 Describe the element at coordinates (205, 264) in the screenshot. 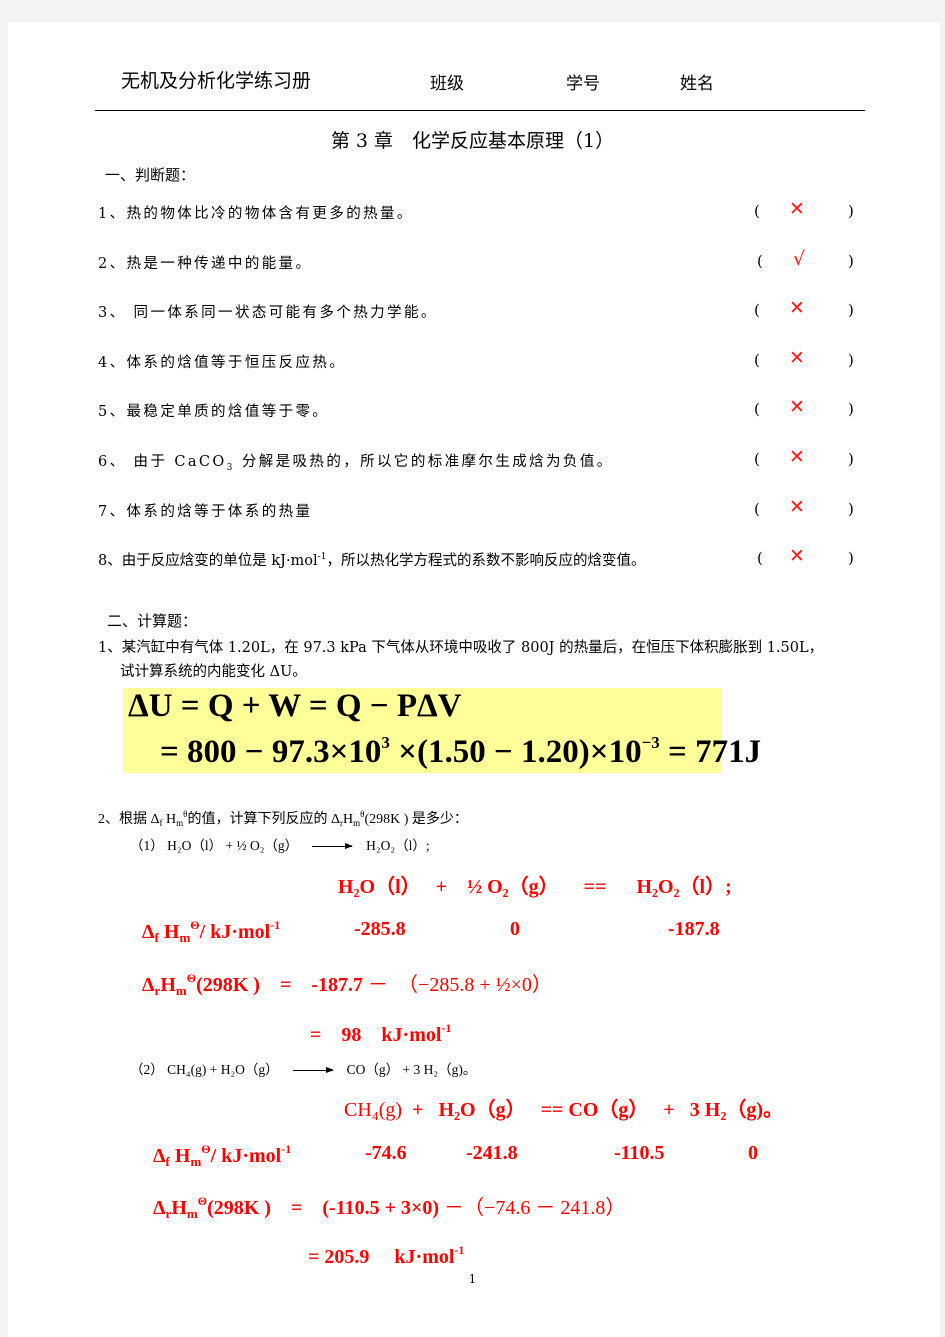

I see `true-false-statement: 2、热是一种传递中的能量。` at that location.